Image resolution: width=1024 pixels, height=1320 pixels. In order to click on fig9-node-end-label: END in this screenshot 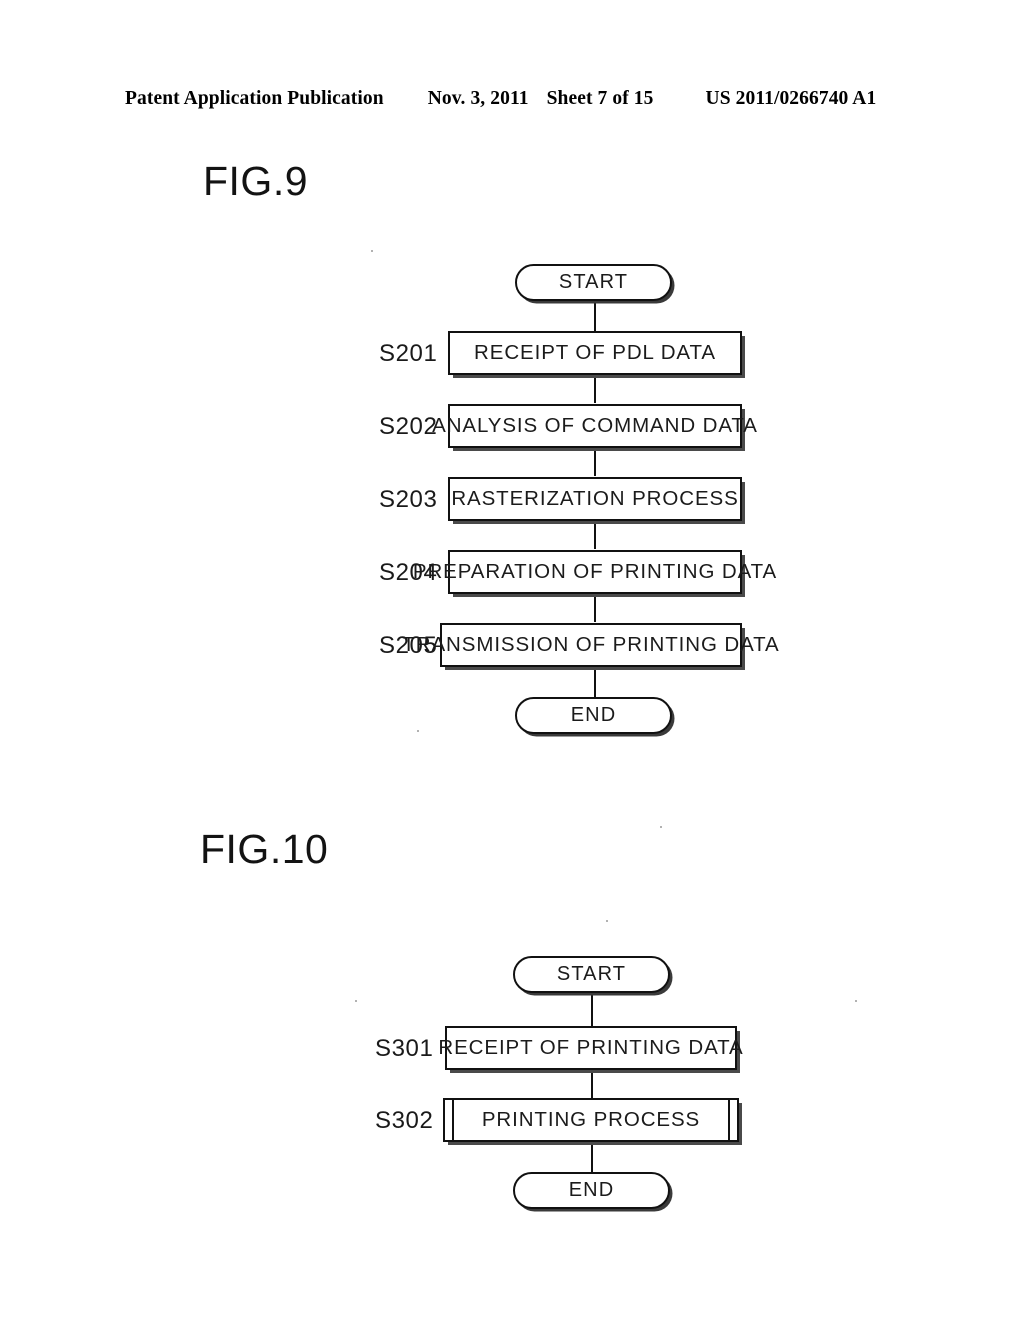, I will do `click(593, 715)`.